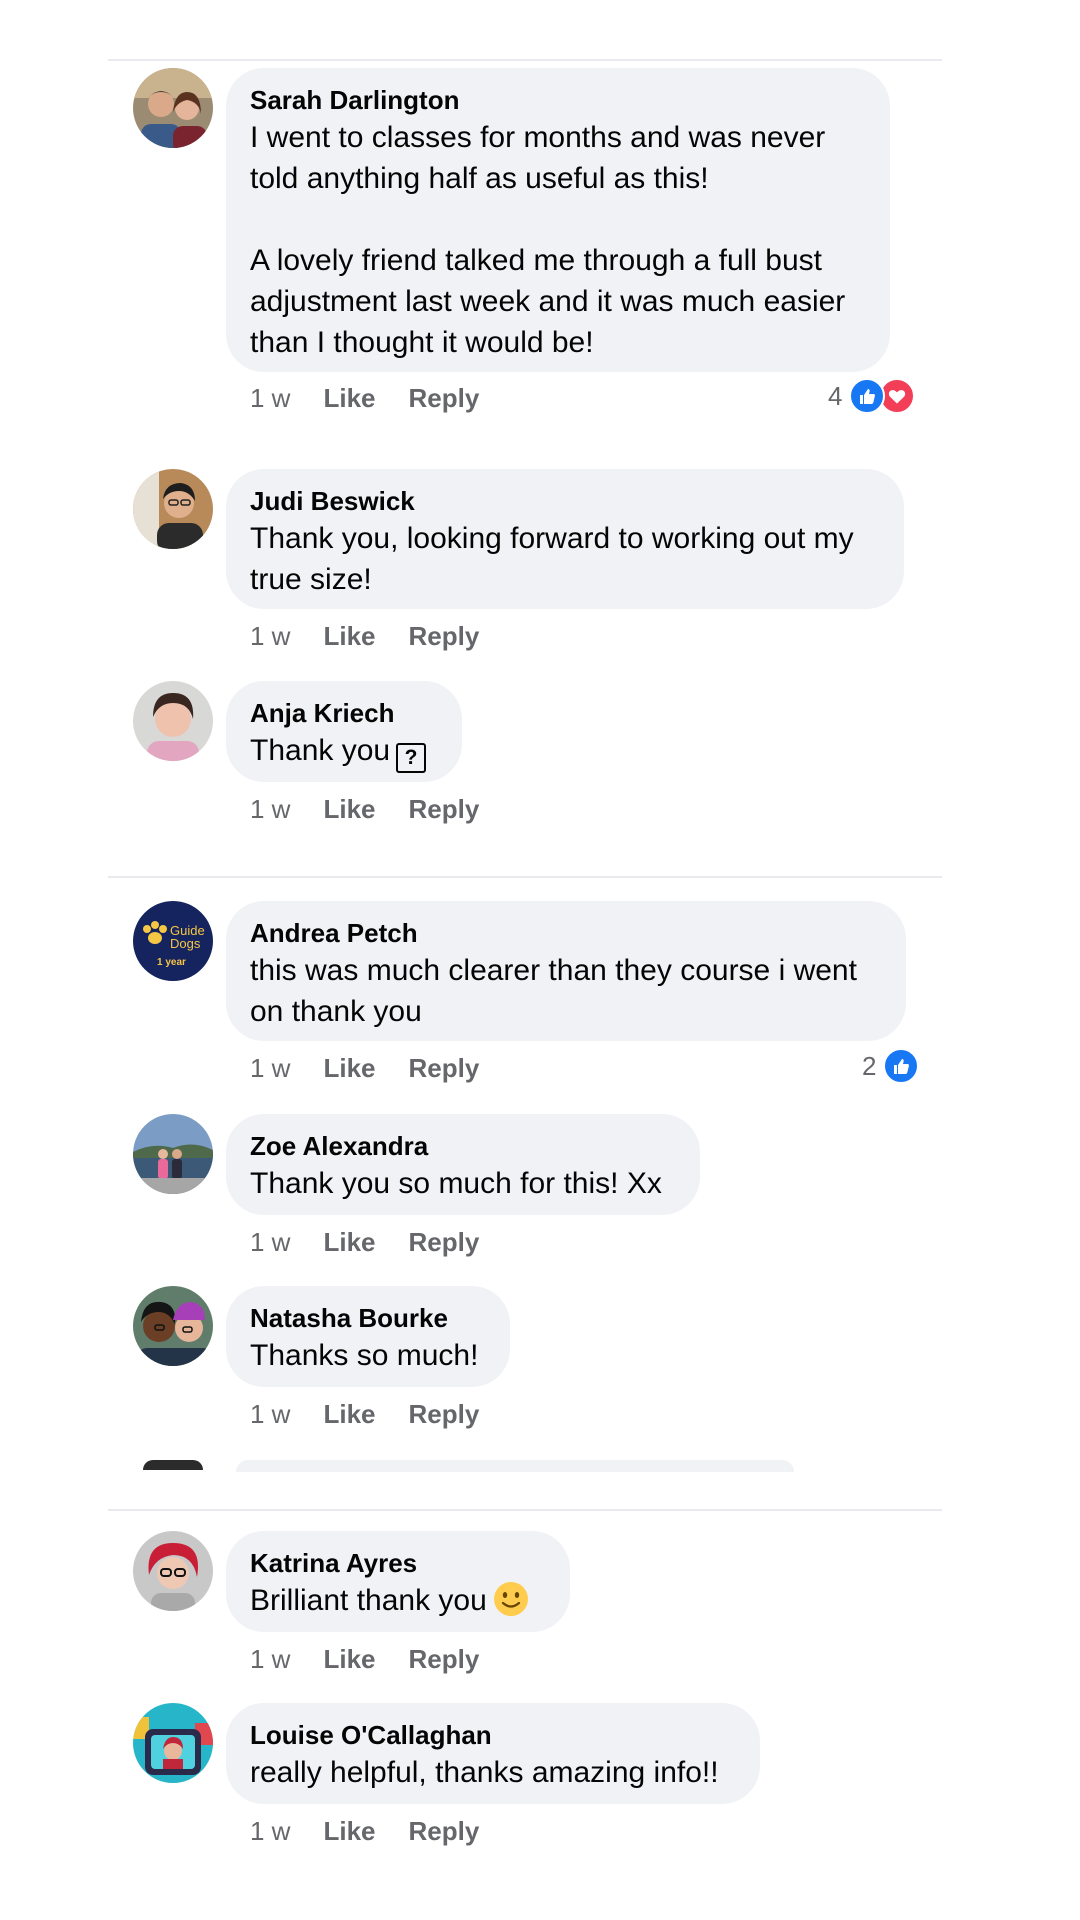 The image size is (1080, 1920). I want to click on comment-author: Katrina Ayres, so click(398, 1563).